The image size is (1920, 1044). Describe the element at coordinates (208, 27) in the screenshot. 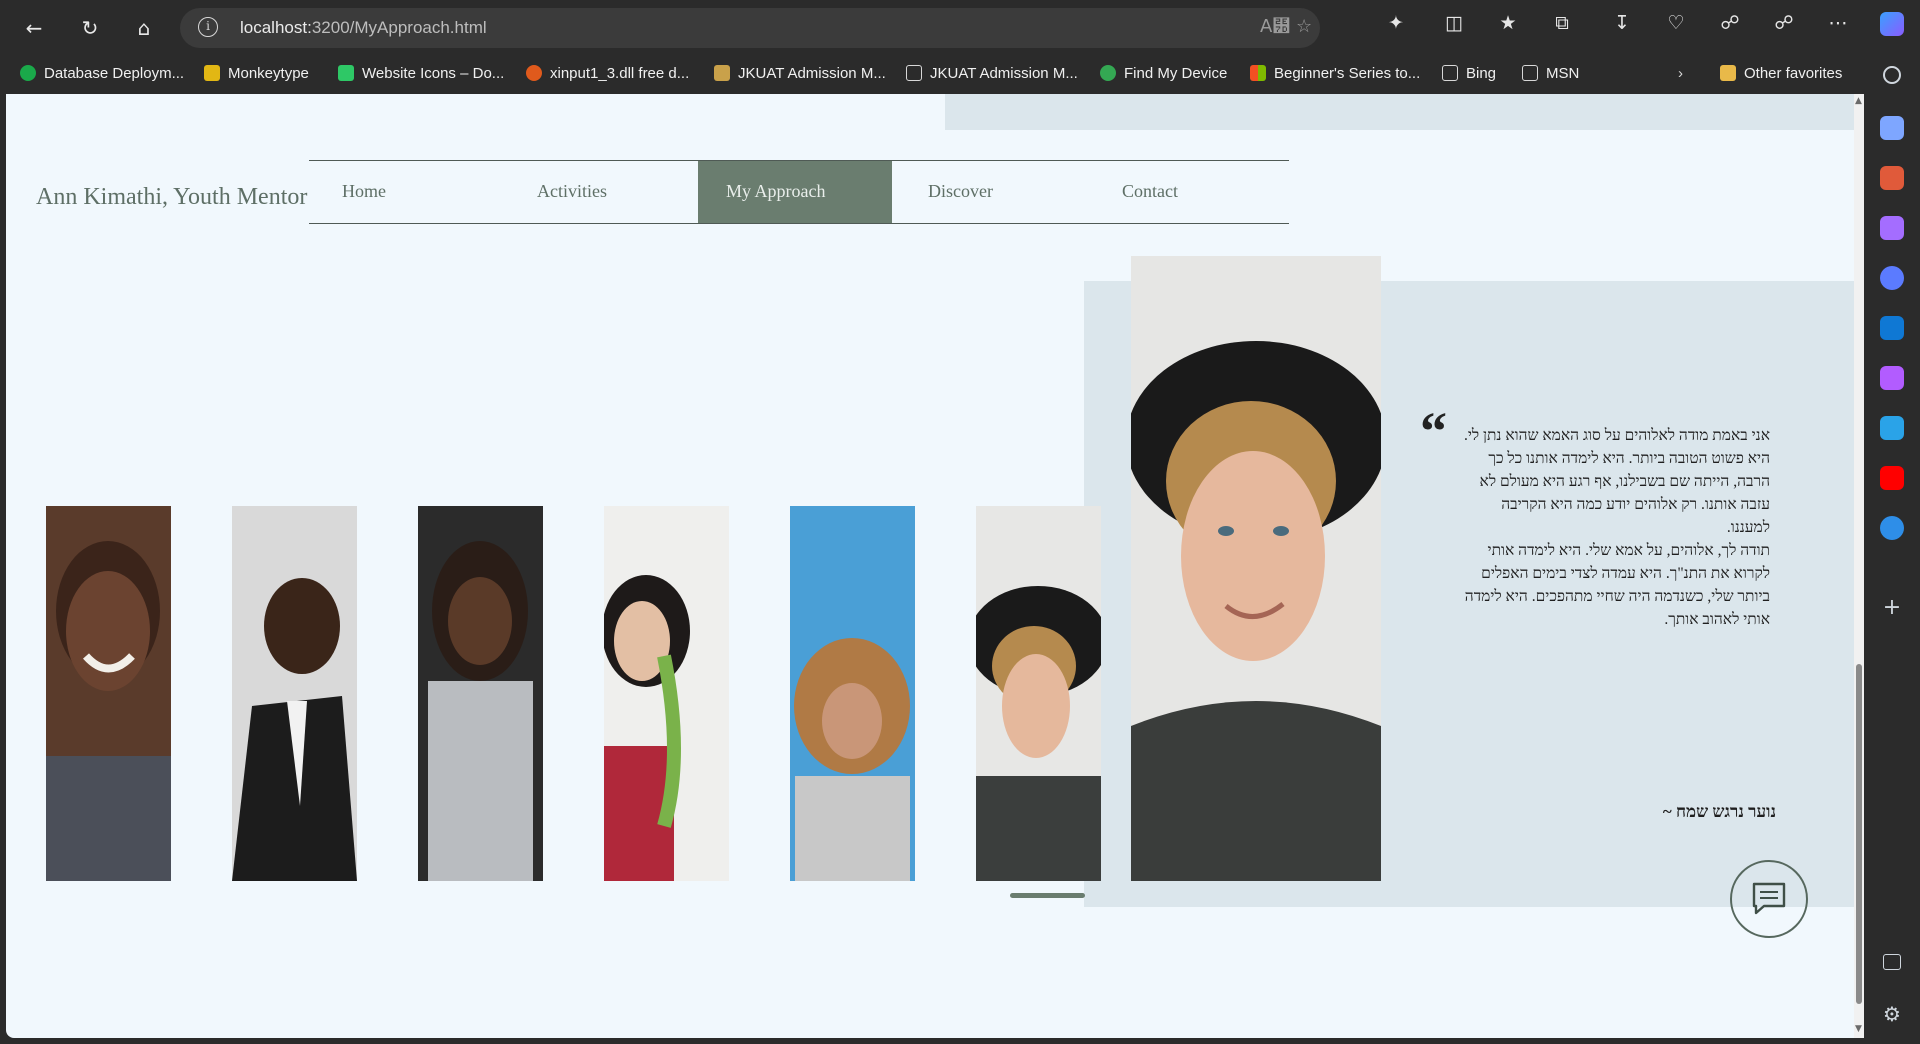

I see `site-info-icon: i` at that location.